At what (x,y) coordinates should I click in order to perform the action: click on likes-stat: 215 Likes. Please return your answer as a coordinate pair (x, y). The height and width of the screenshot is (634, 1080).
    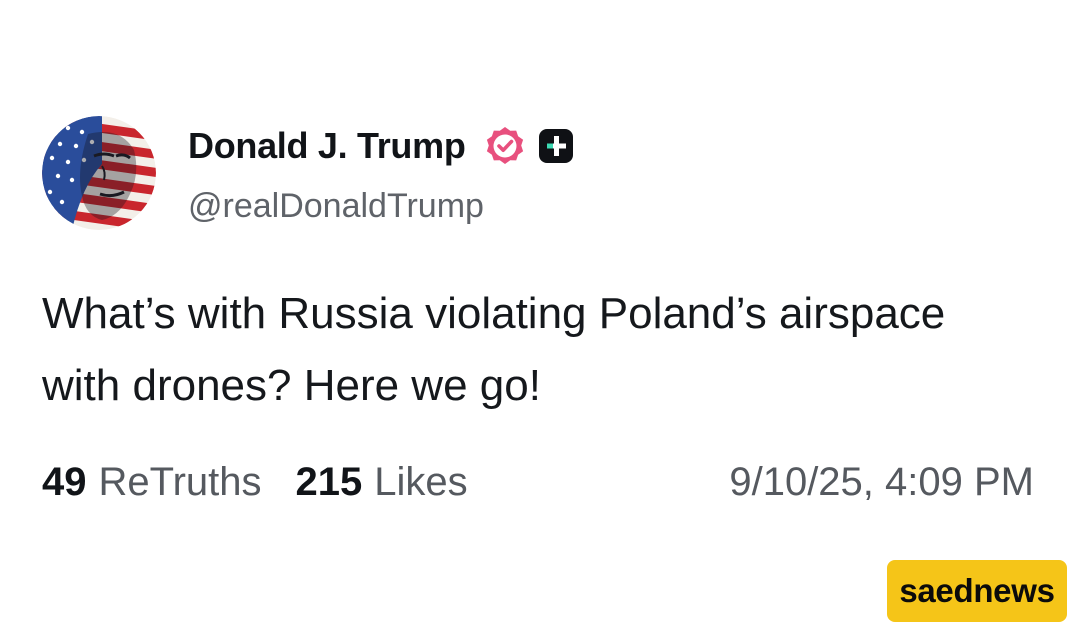
    Looking at the image, I should click on (382, 482).